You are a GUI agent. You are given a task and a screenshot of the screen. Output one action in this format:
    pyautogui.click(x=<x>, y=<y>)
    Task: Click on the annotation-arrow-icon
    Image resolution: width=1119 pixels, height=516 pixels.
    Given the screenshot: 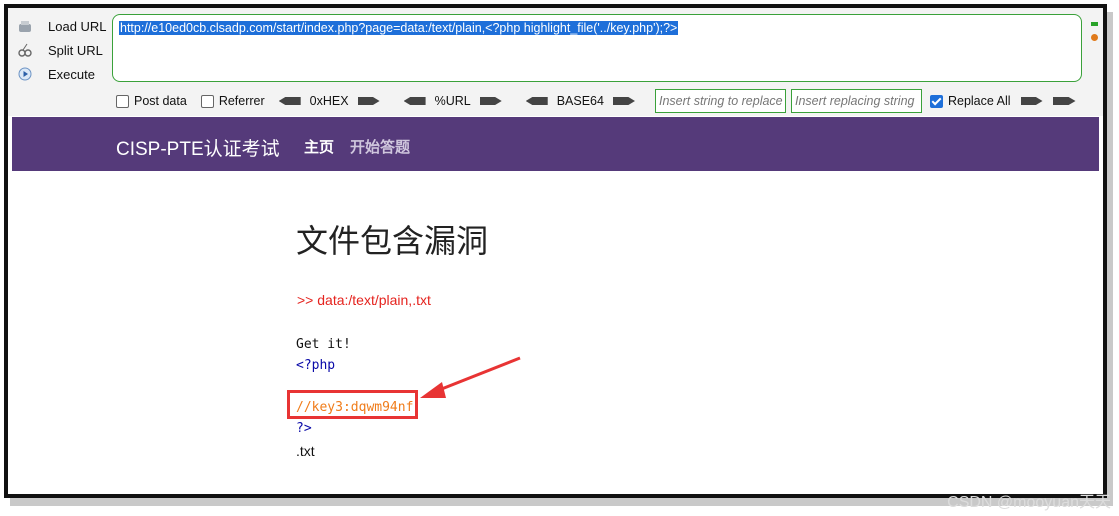 What is the action you would take?
    pyautogui.click(x=470, y=377)
    